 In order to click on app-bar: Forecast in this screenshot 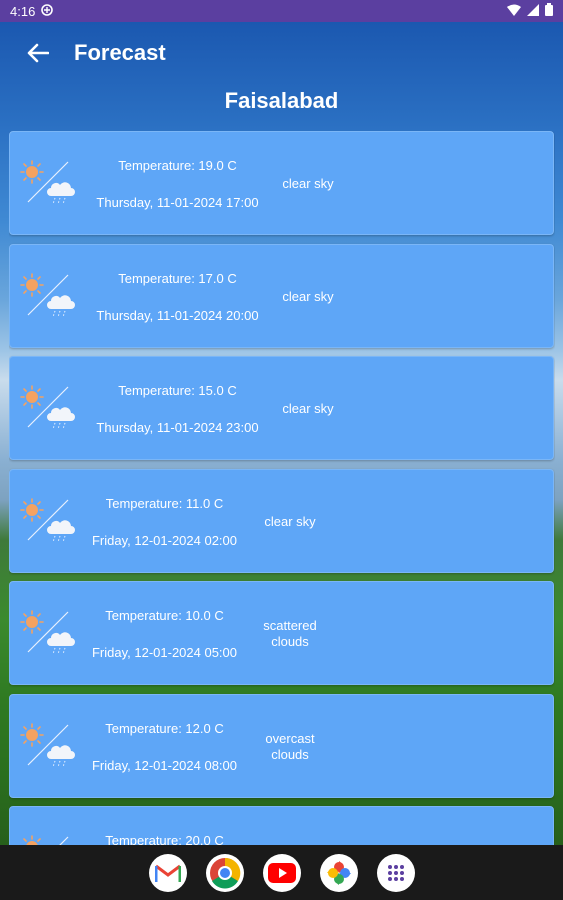, I will do `click(281, 53)`.